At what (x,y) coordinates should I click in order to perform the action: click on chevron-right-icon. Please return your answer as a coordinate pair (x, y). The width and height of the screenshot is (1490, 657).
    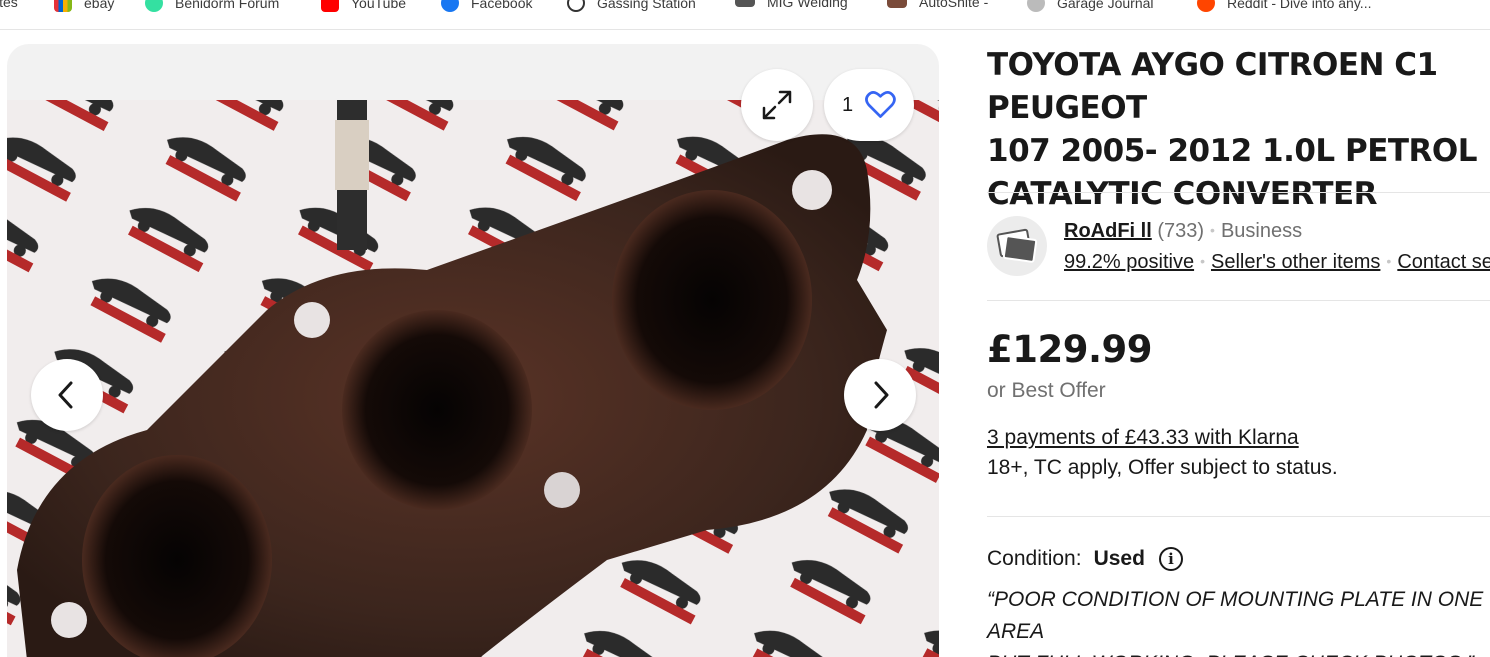
    Looking at the image, I should click on (881, 395).